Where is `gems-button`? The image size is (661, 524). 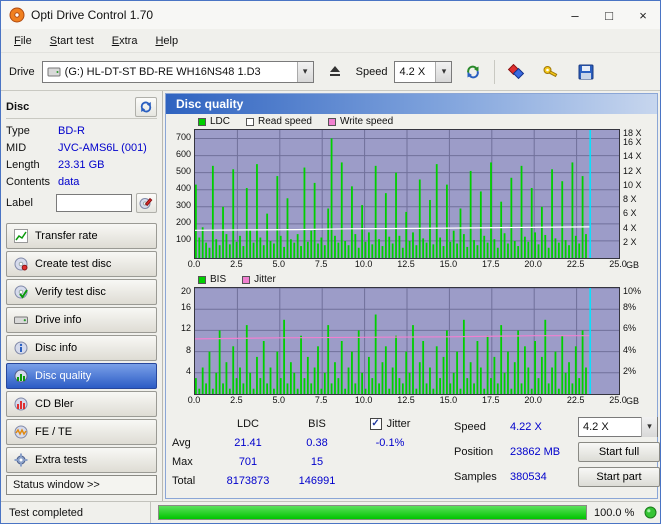 gems-button is located at coordinates (516, 72).